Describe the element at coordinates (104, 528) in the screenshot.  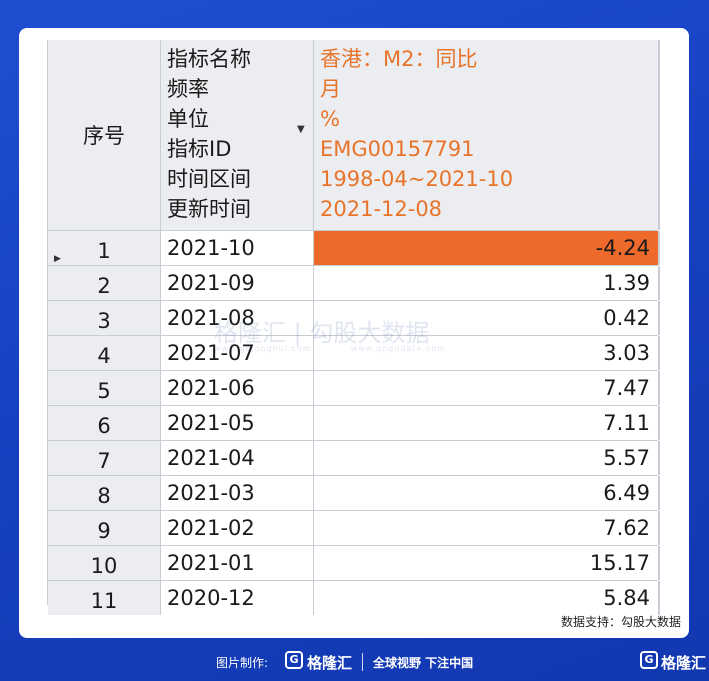
I see `row-index-cell: 9` at that location.